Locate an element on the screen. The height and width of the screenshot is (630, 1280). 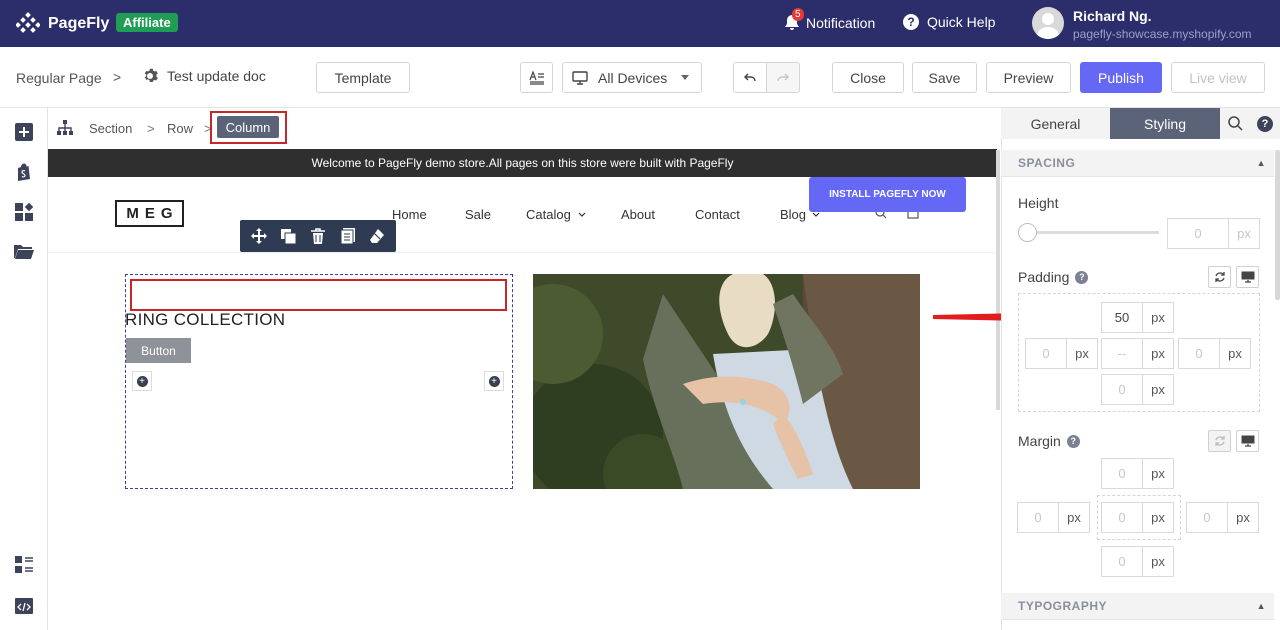
device-label: All Devices is located at coordinates (633, 77).